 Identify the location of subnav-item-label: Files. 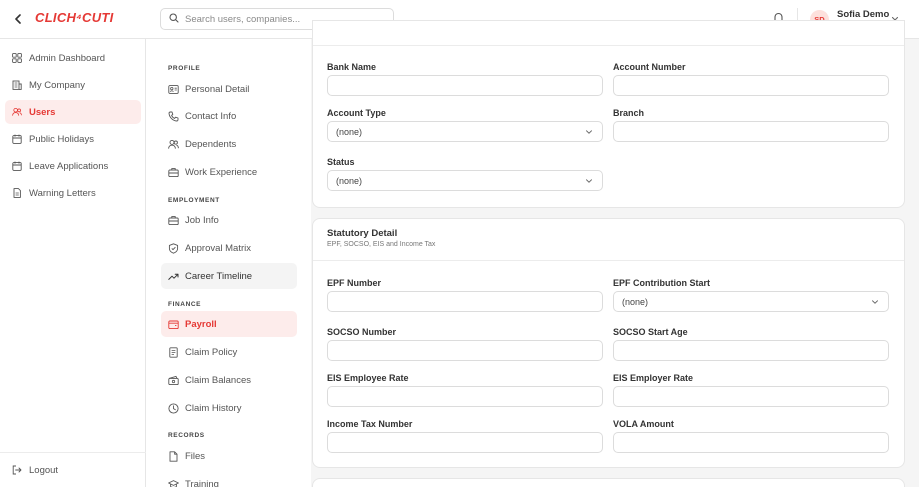
(195, 456).